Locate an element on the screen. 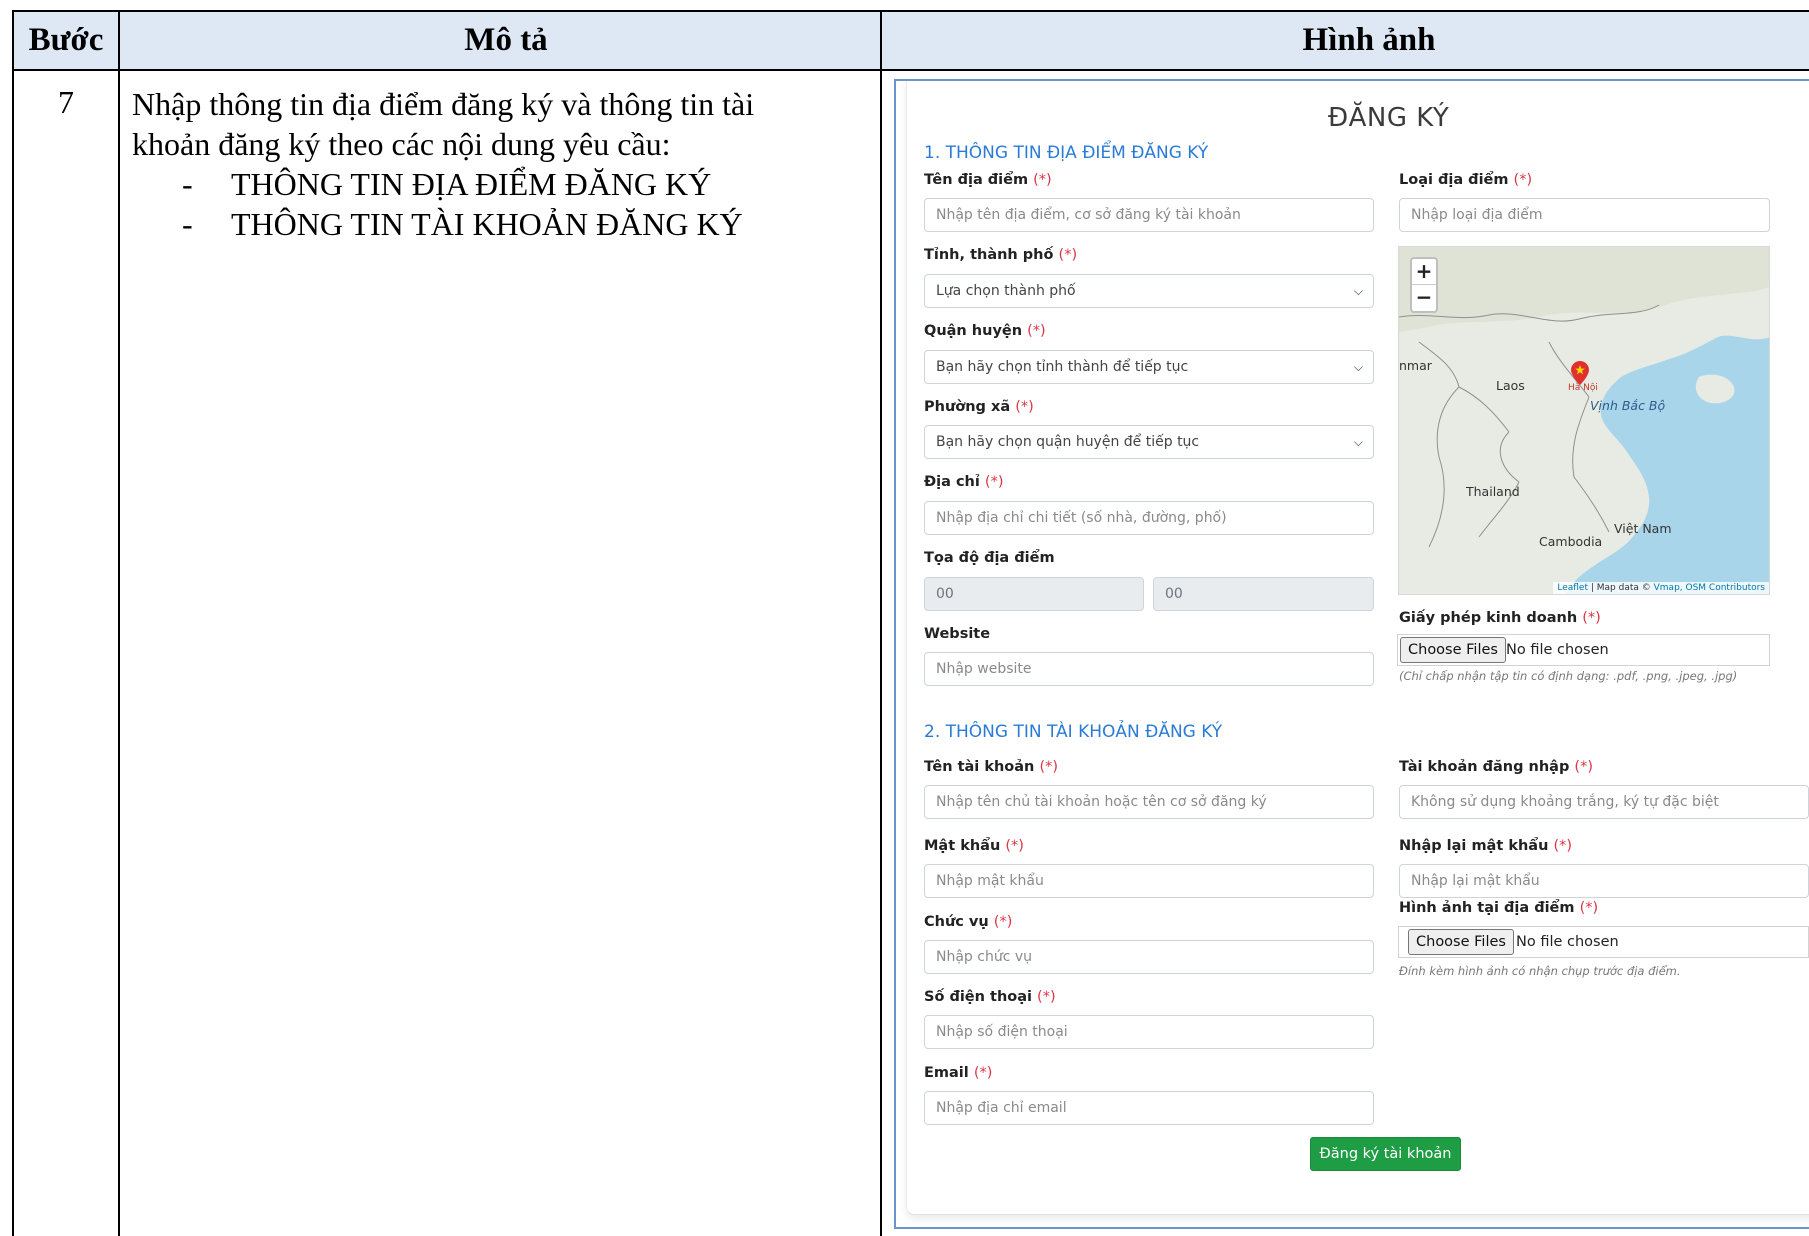 This screenshot has width=1809, height=1236. step-number: 7 is located at coordinates (66, 102).